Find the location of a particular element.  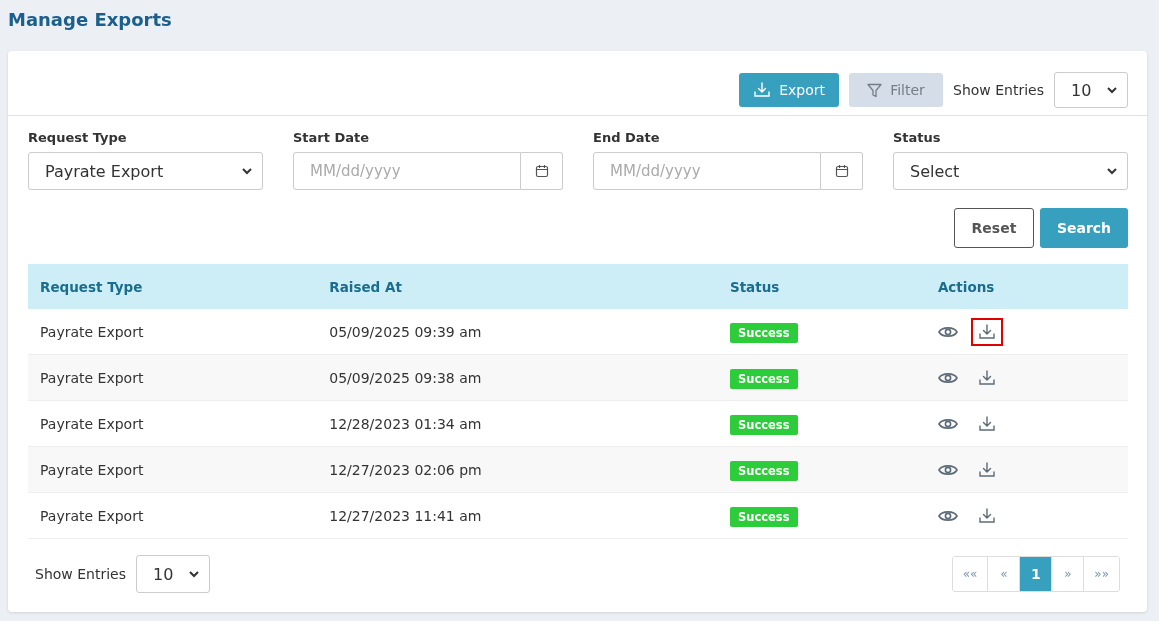

export-button: Export is located at coordinates (789, 90).